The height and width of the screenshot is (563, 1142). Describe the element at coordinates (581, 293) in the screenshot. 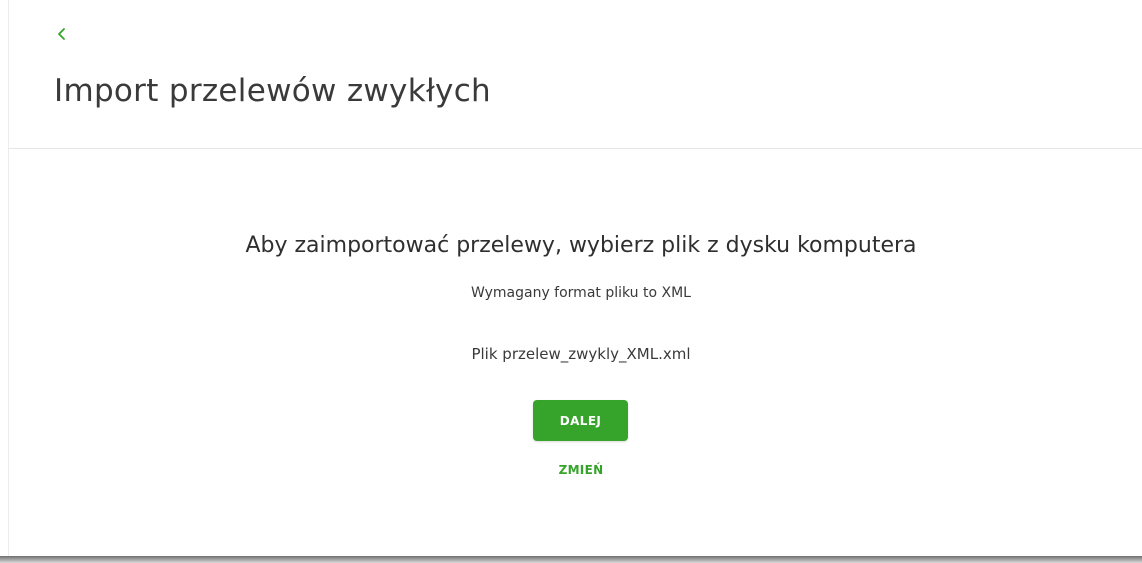

I see `format-note: Wymagany format pliku to XML` at that location.